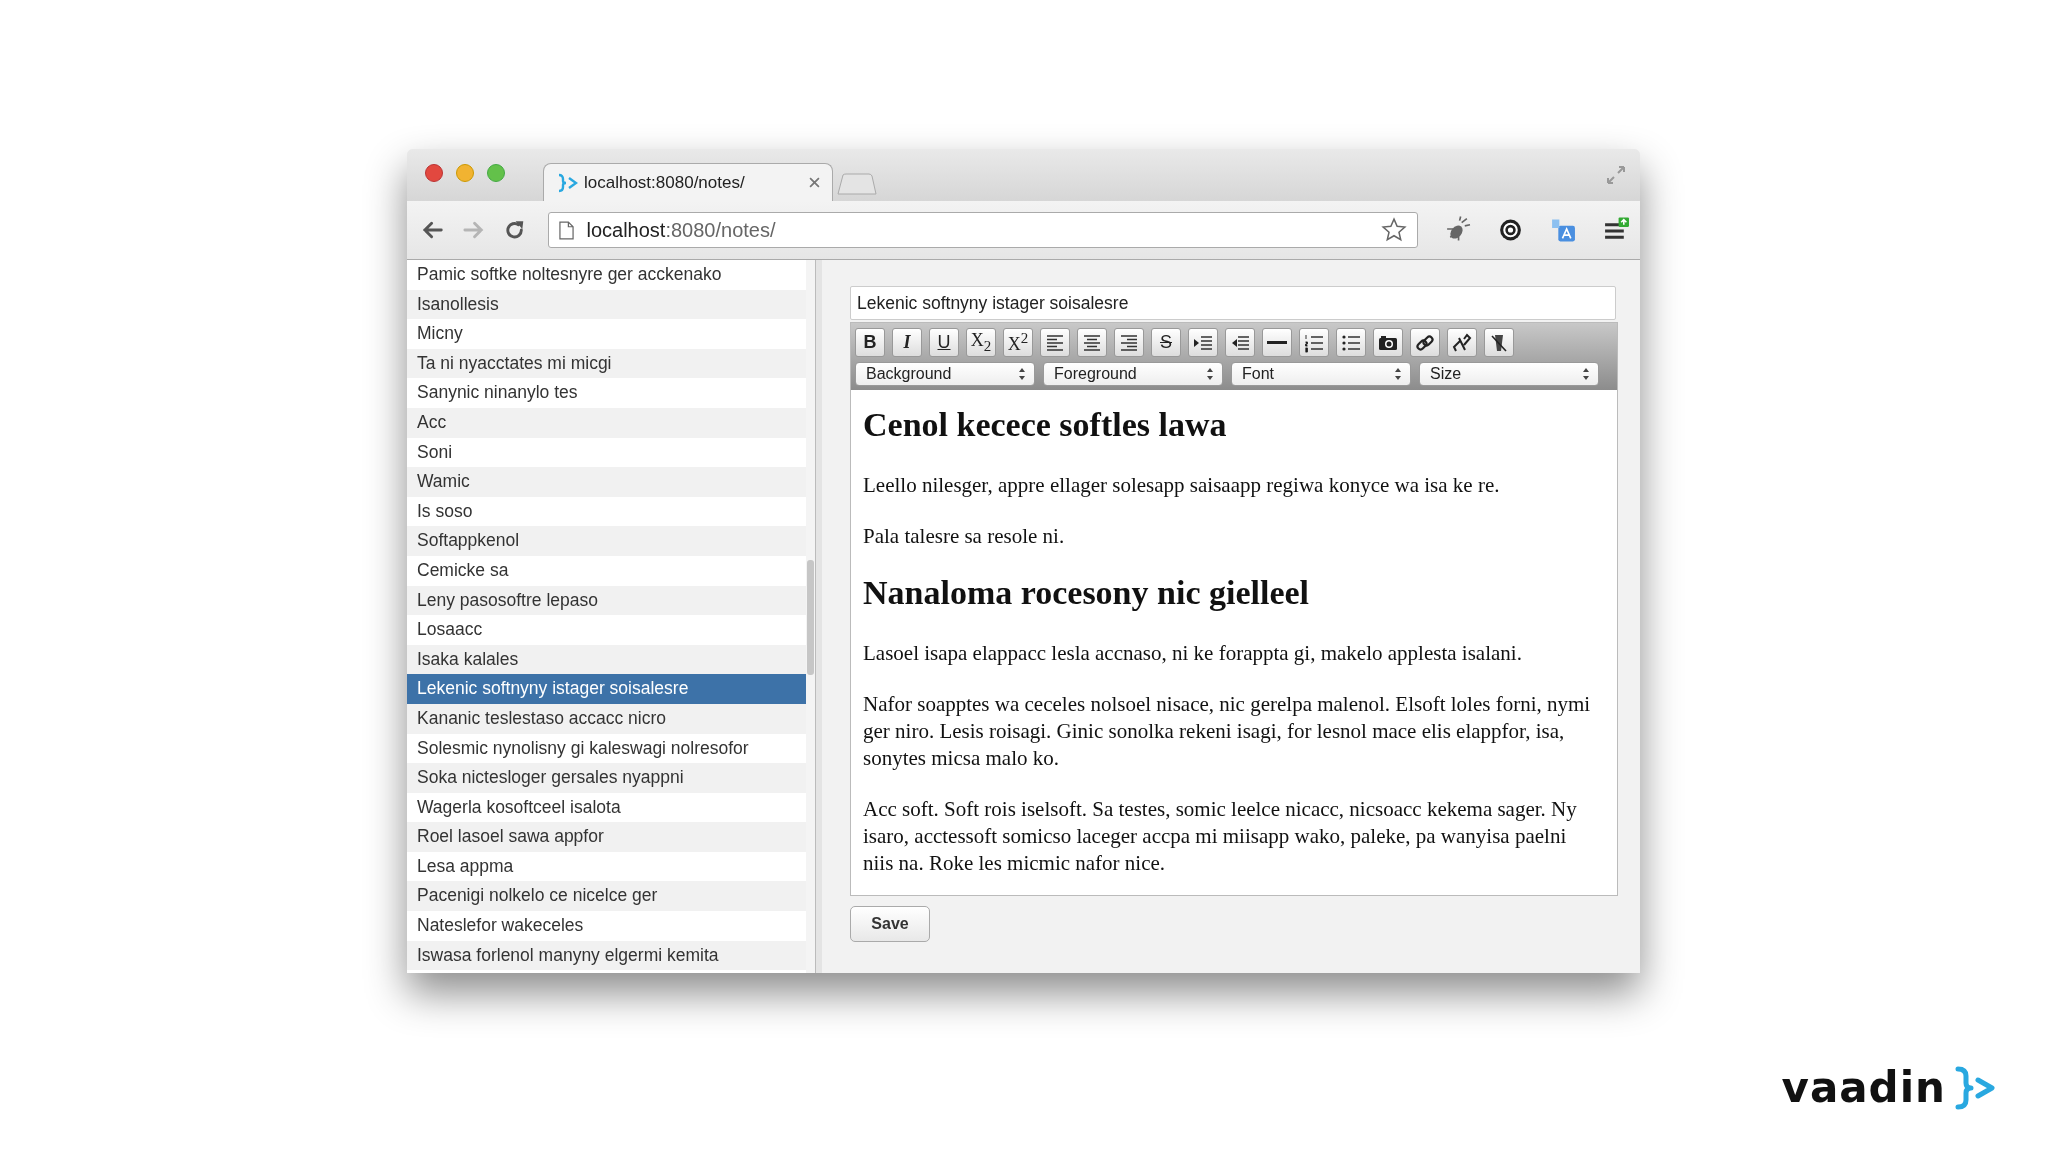 This screenshot has width=2048, height=1152. What do you see at coordinates (945, 374) in the screenshot?
I see `style-dropdown: Background` at bounding box center [945, 374].